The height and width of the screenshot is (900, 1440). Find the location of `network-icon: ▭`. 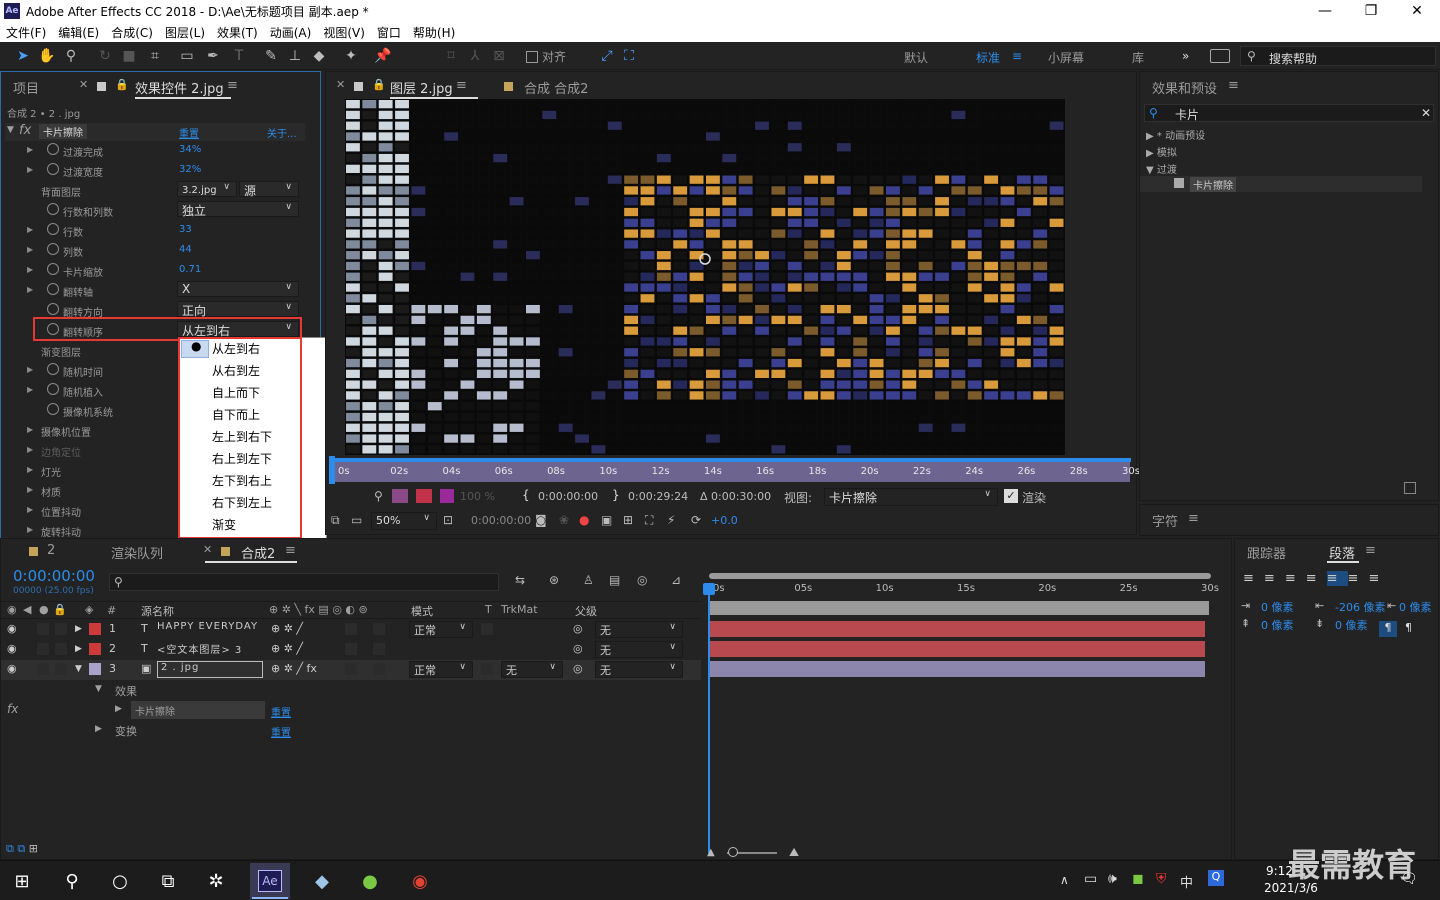

network-icon: ▭ is located at coordinates (1090, 879).